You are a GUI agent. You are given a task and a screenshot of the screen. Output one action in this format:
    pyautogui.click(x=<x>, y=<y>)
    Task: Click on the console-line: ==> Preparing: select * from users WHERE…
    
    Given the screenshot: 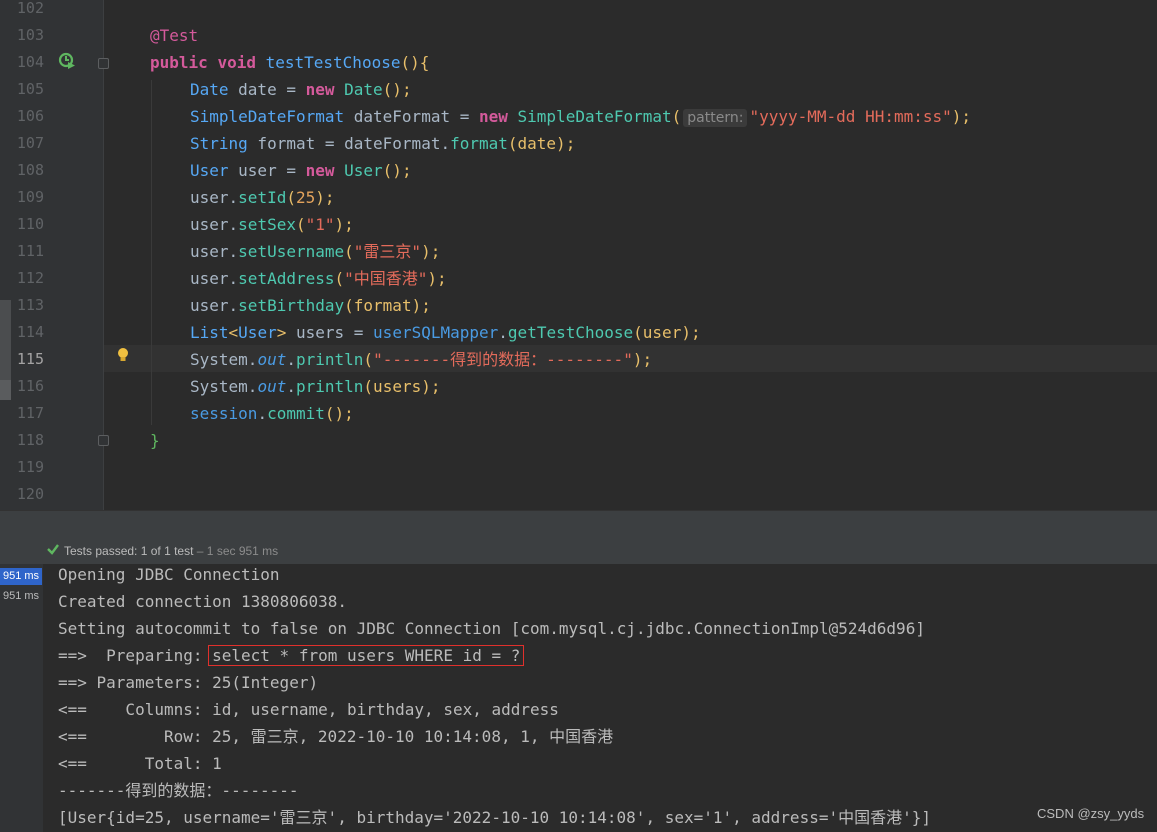 What is the action you would take?
    pyautogui.click(x=291, y=655)
    